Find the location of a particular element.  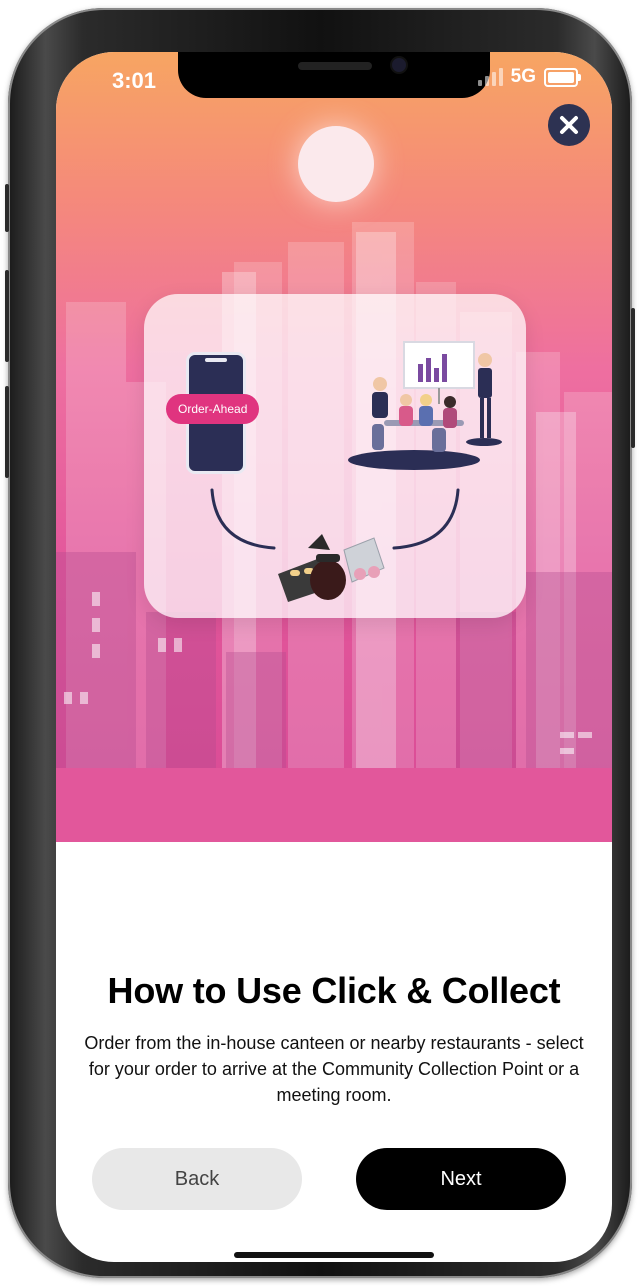

back-button: Back is located at coordinates (197, 1179).